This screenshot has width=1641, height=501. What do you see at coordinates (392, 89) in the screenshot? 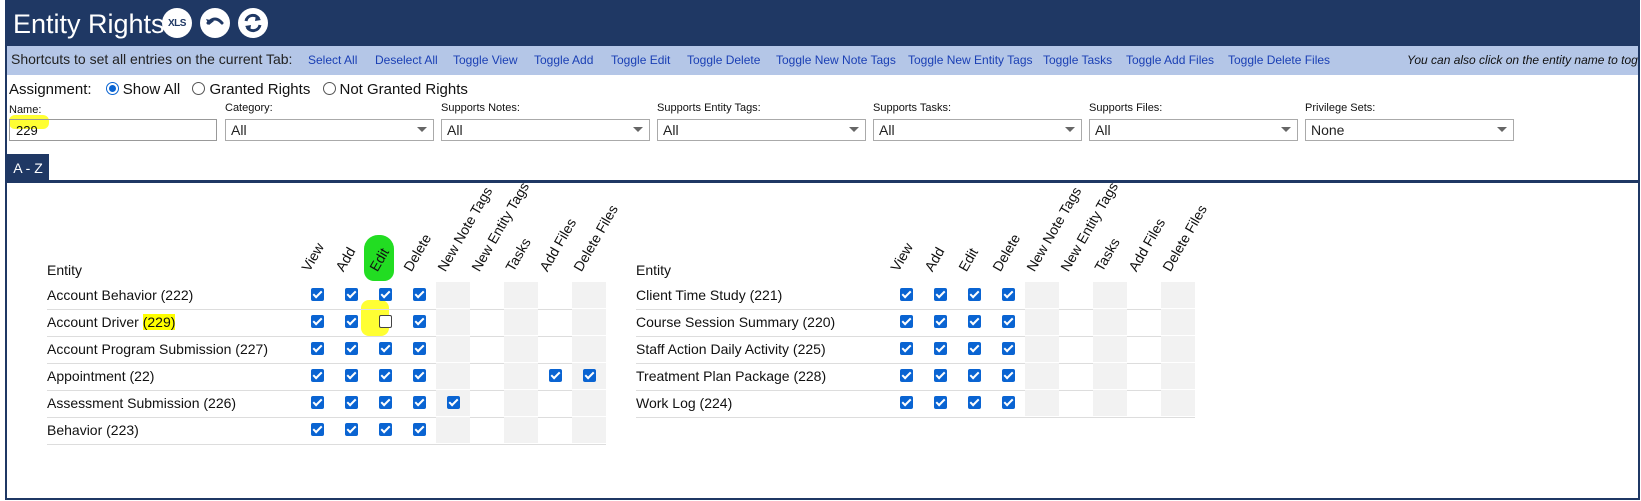
I see `radio-not-granted-rights: Not Granted Rights` at bounding box center [392, 89].